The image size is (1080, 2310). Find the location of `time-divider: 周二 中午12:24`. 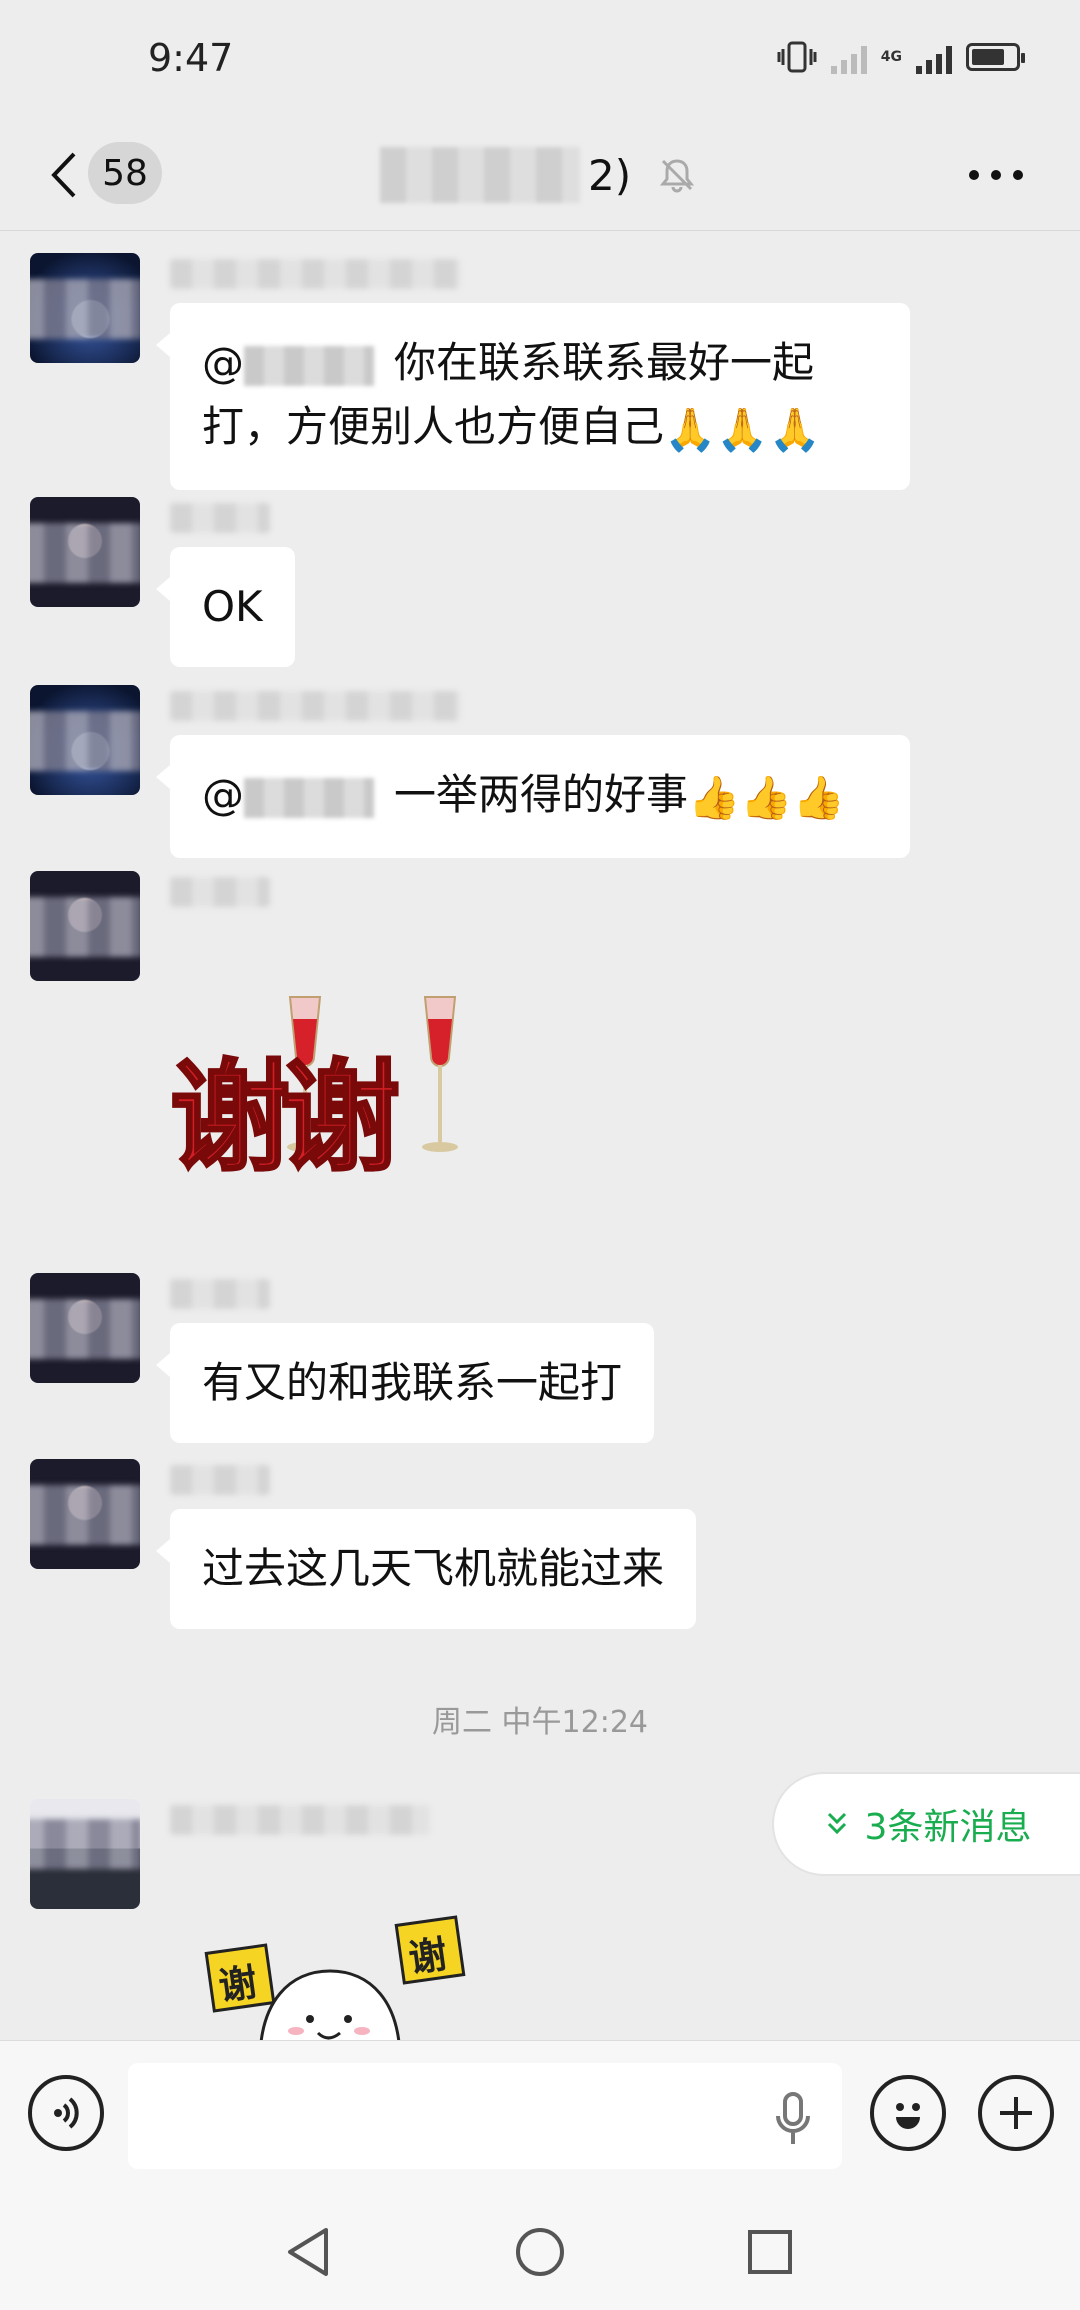

time-divider: 周二 中午12:24 is located at coordinates (540, 1722).